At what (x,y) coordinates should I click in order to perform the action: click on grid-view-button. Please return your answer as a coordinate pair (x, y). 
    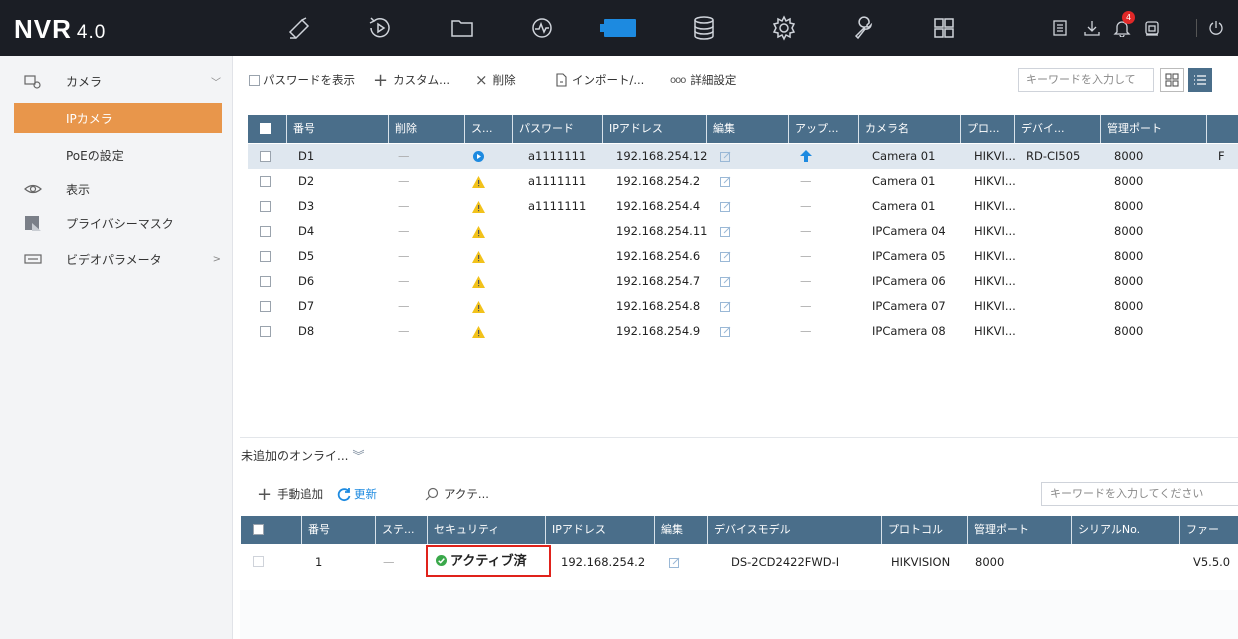
    Looking at the image, I should click on (1172, 80).